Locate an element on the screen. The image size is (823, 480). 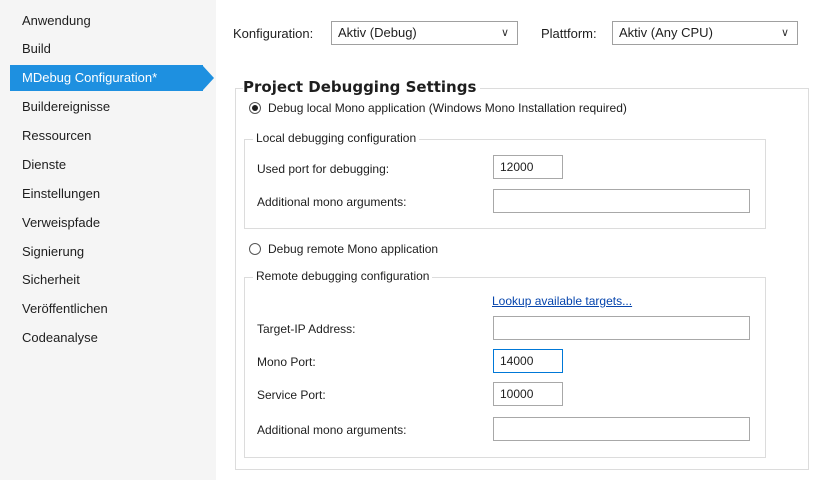
used-port-input is located at coordinates (528, 167).